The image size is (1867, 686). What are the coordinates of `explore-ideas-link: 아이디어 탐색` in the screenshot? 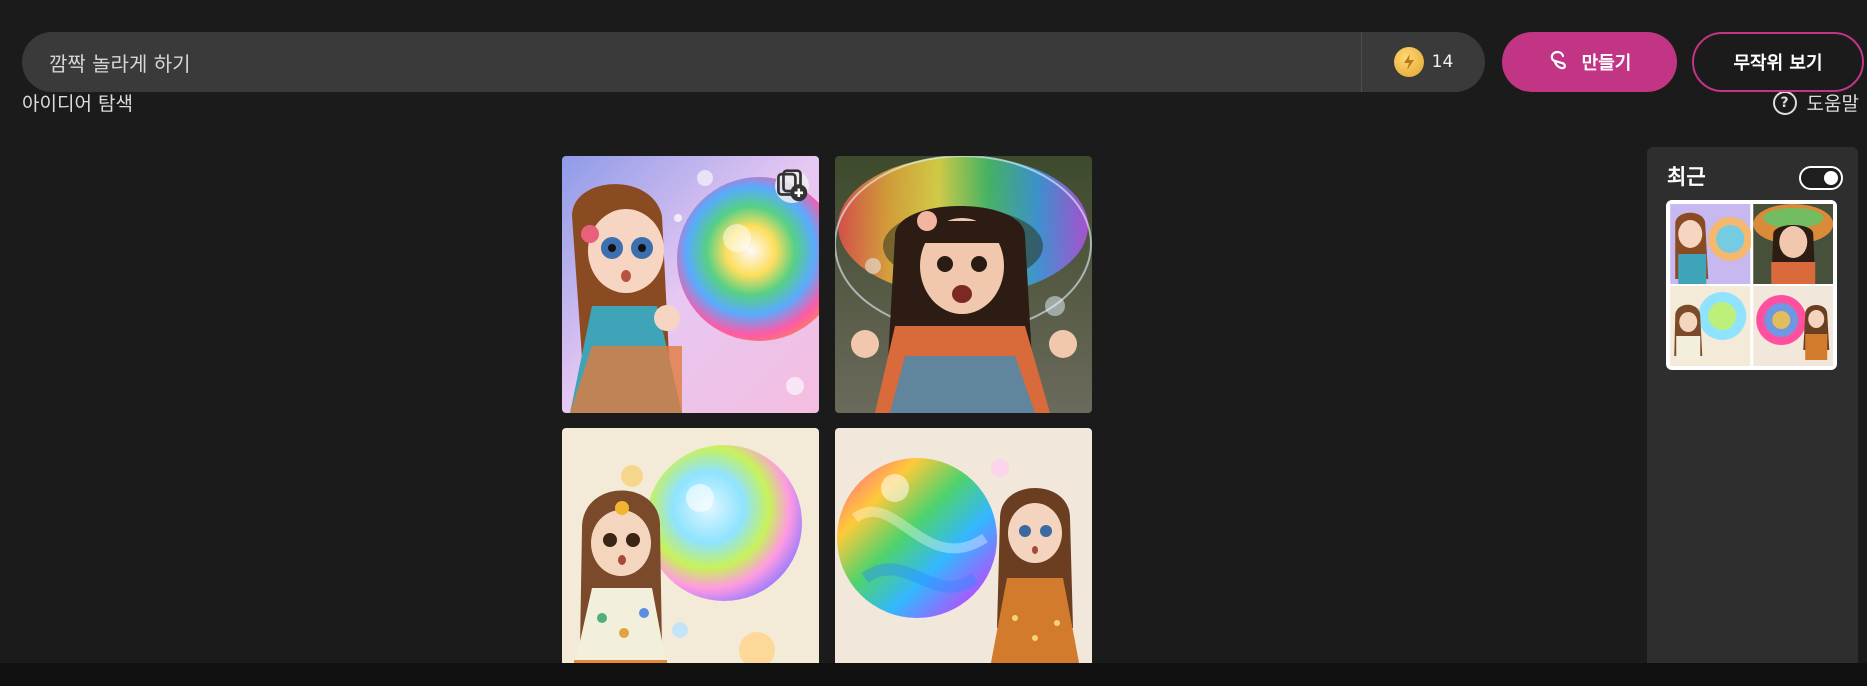 It's located at (77, 104).